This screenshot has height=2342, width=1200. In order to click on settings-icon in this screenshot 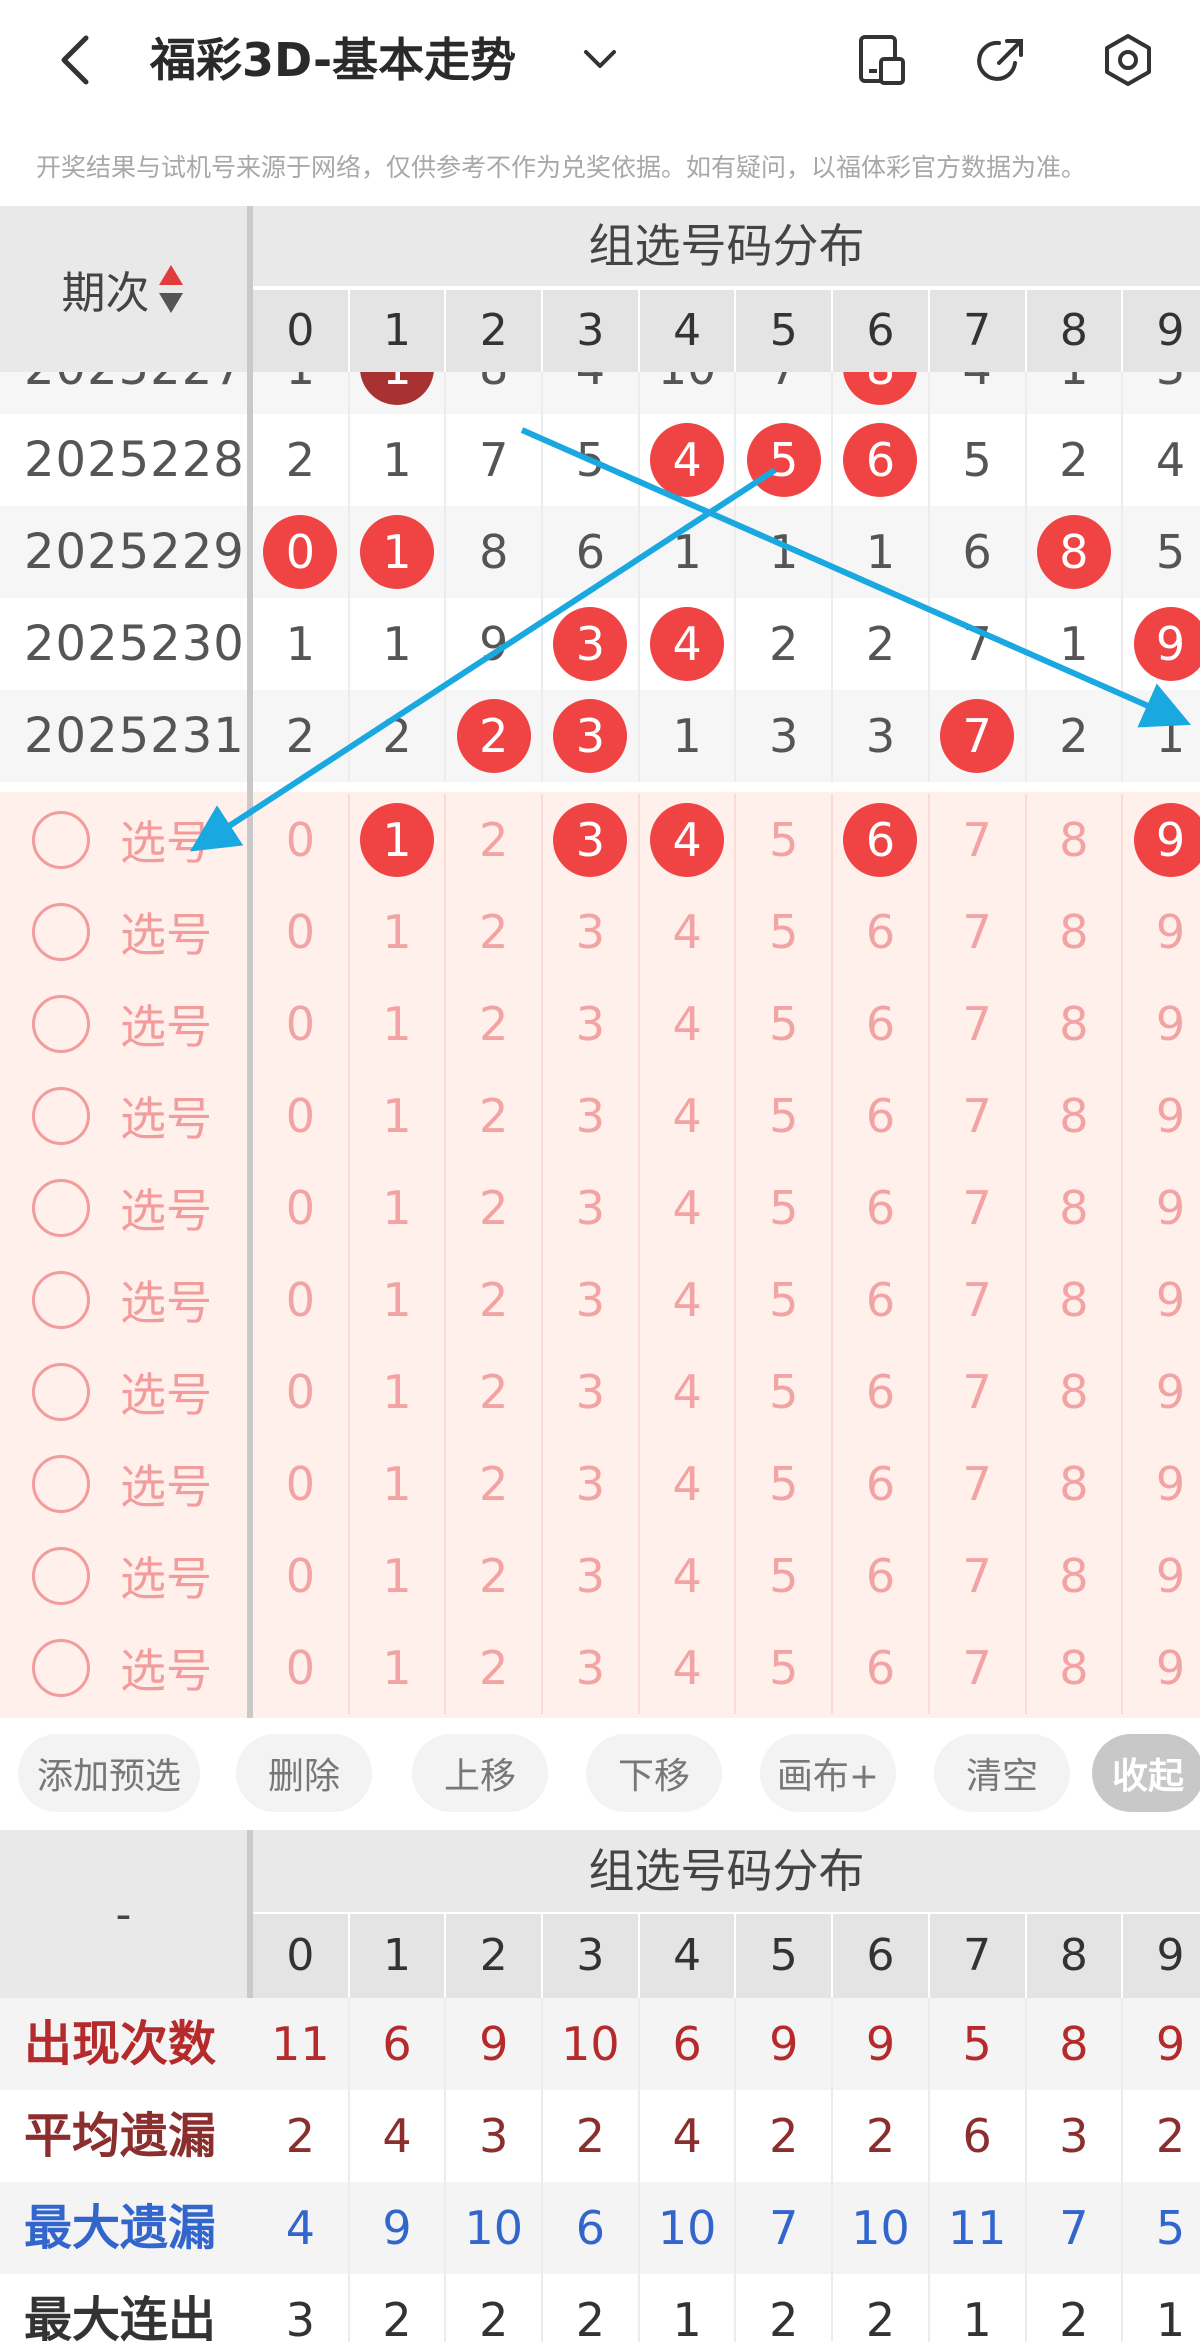, I will do `click(1128, 60)`.